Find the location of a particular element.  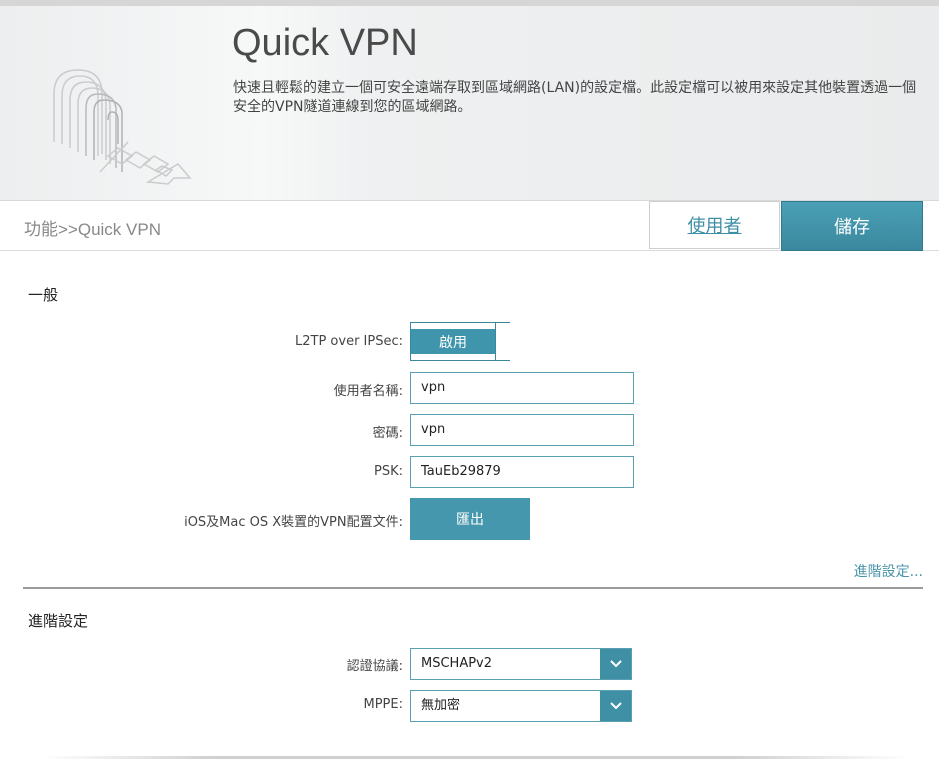

breadcrumb-bar: 功能>>Quick VPN 使用者 儲存 is located at coordinates (469, 226).